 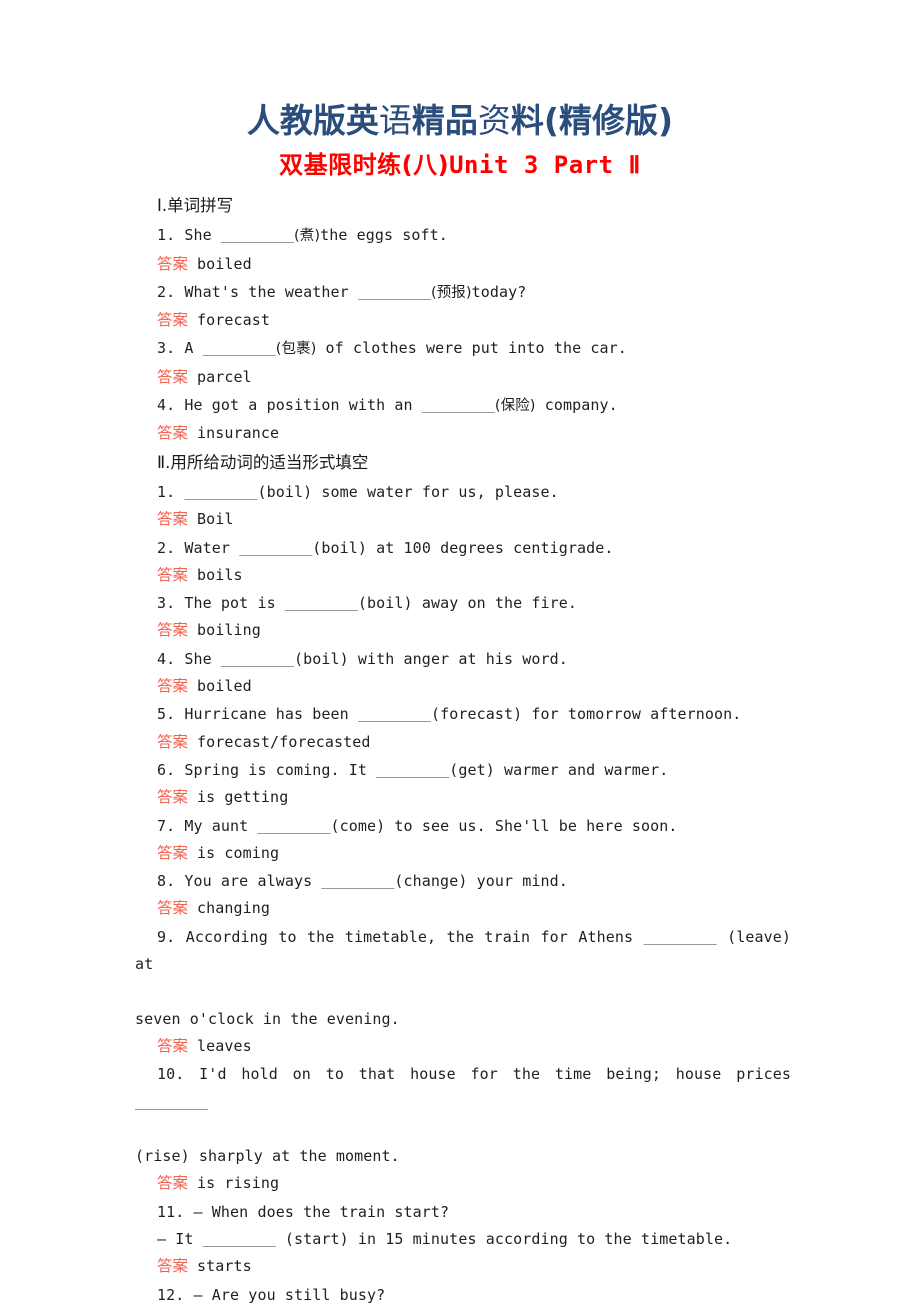 I want to click on question-suffix: to see us. She'll be here soon., so click(x=531, y=825).